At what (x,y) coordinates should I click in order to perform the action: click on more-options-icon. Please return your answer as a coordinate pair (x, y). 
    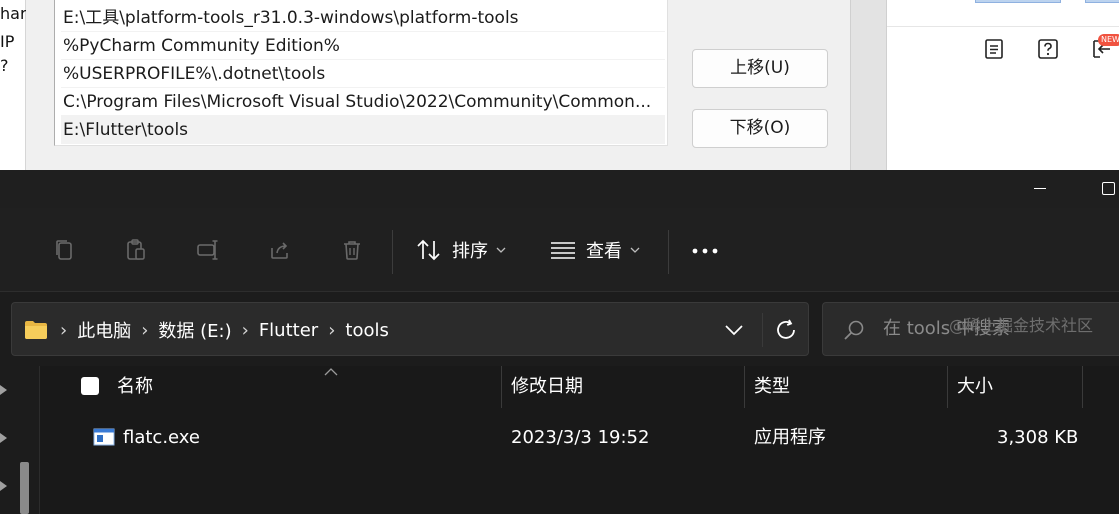
    Looking at the image, I should click on (706, 251).